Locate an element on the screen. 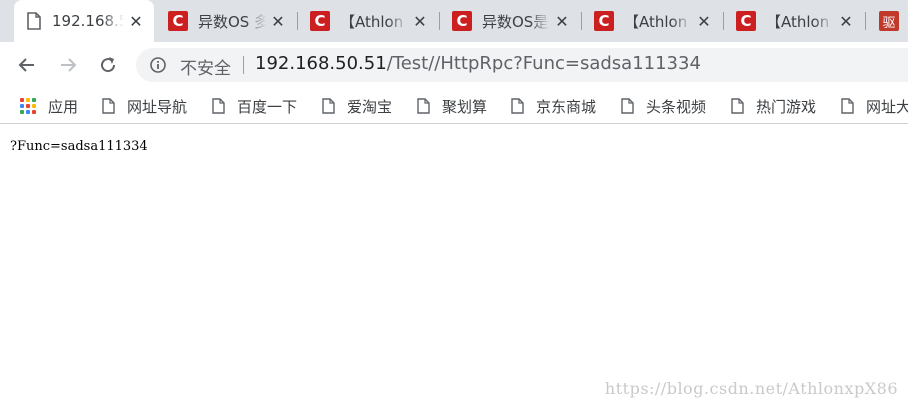 Image resolution: width=908 pixels, height=408 pixels. bookmark-apps: 应用 is located at coordinates (49, 106).